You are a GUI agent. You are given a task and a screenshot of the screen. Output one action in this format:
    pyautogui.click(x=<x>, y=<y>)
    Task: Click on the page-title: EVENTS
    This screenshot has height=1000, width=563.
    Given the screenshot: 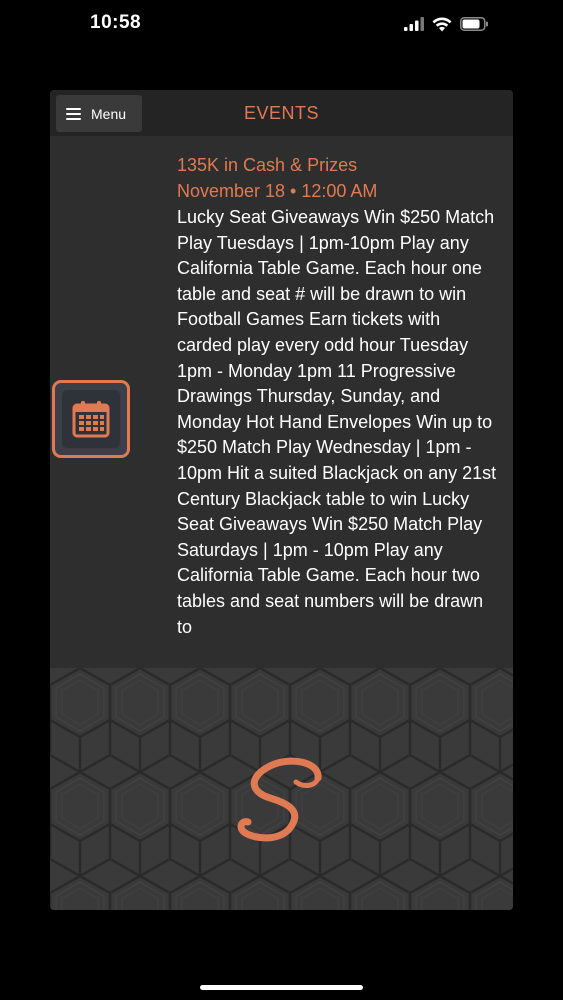 What is the action you would take?
    pyautogui.click(x=281, y=113)
    